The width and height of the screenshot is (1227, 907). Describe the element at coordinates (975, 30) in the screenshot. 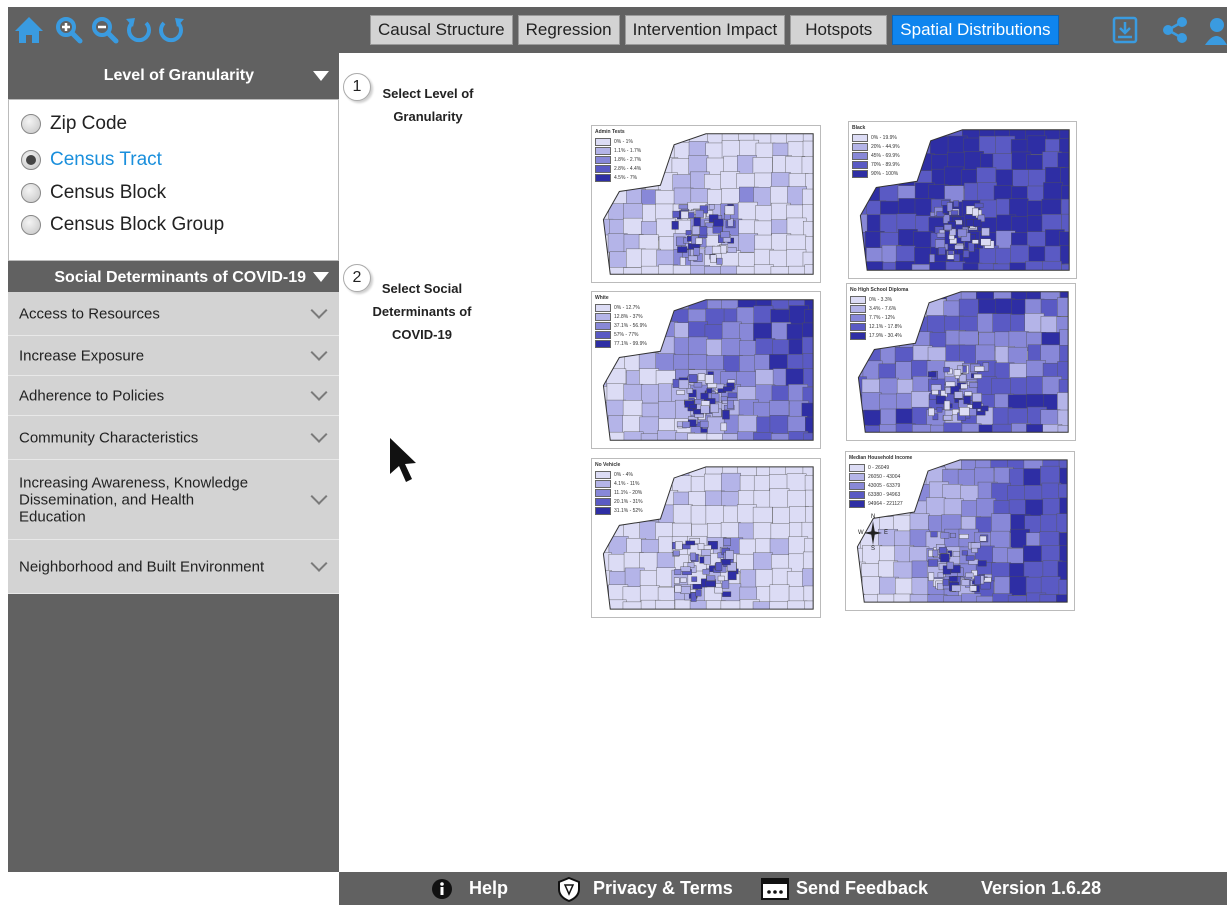

I see `tab-spatial-distributions: Spatial Distributions` at that location.